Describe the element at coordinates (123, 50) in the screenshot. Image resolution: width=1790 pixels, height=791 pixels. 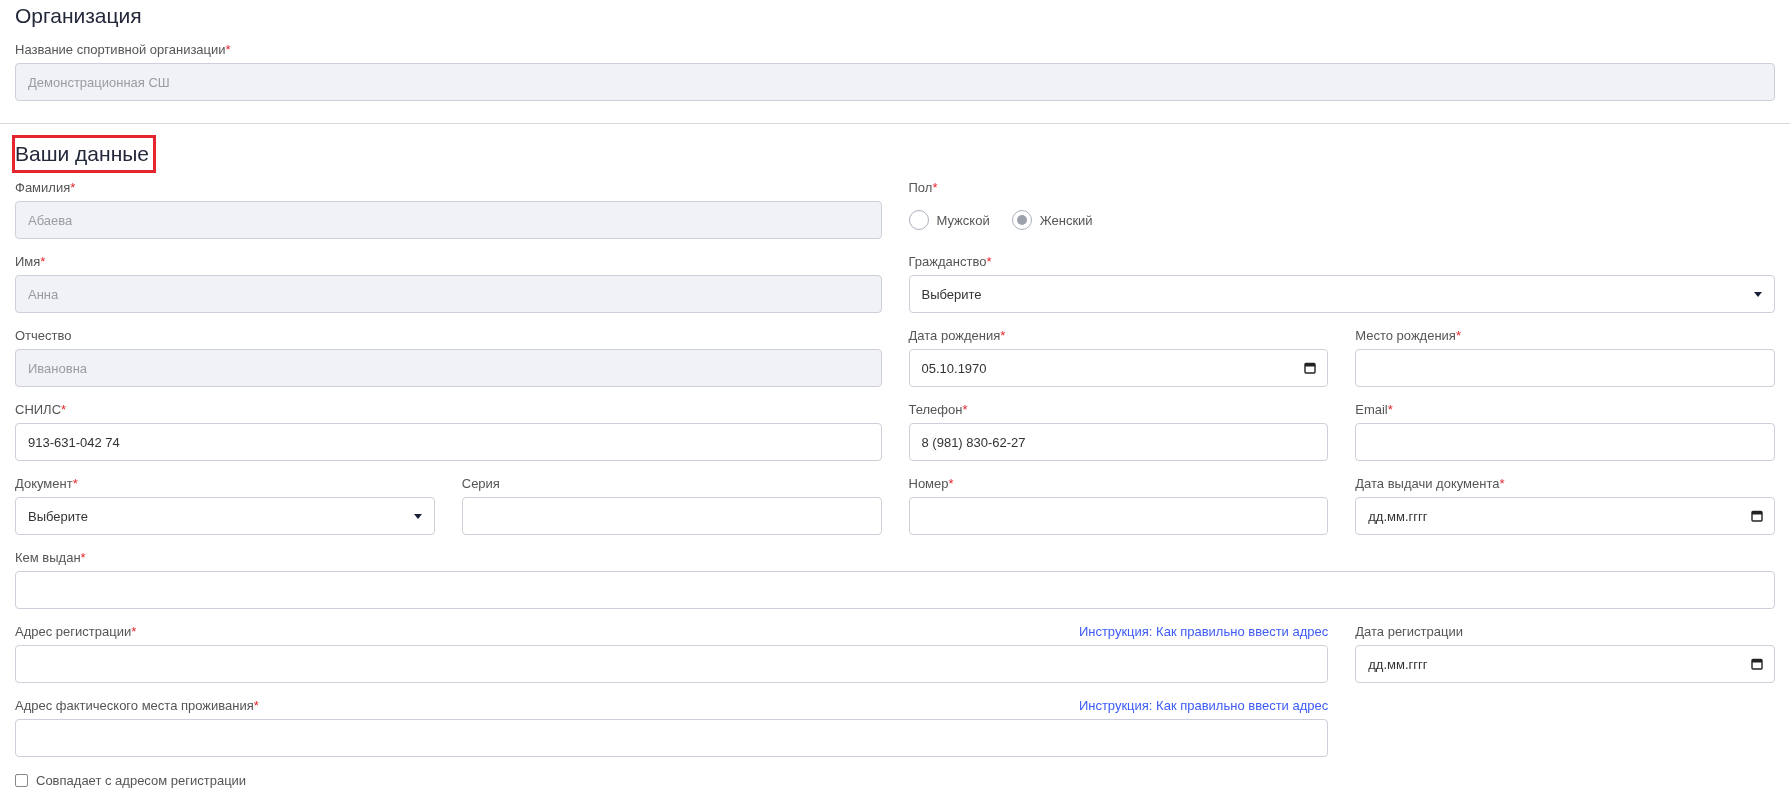
I see `field-label: Название спортивной организации*` at that location.